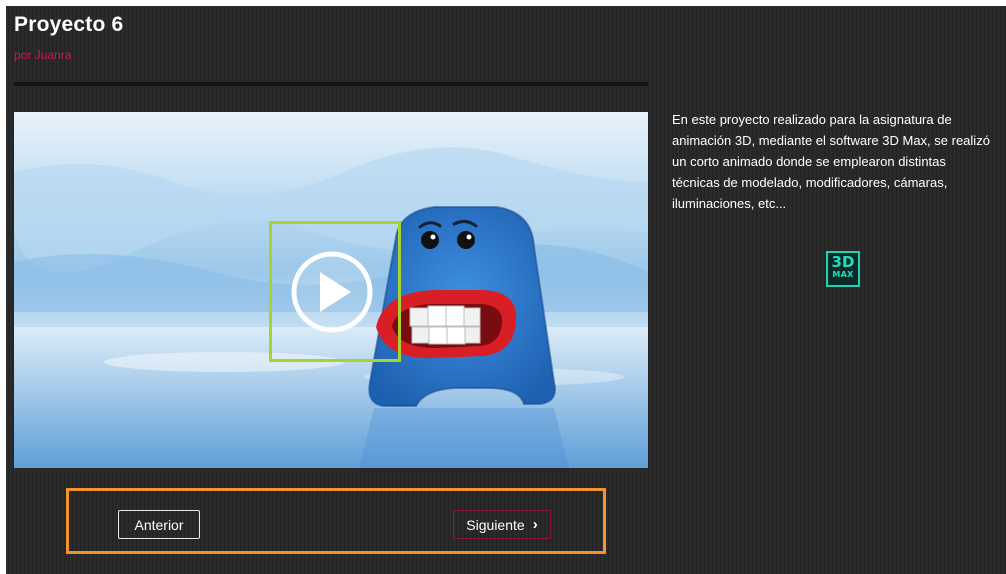 Image resolution: width=1006 pixels, height=574 pixels. Describe the element at coordinates (843, 274) in the screenshot. I see `logo-line2: MAX` at that location.